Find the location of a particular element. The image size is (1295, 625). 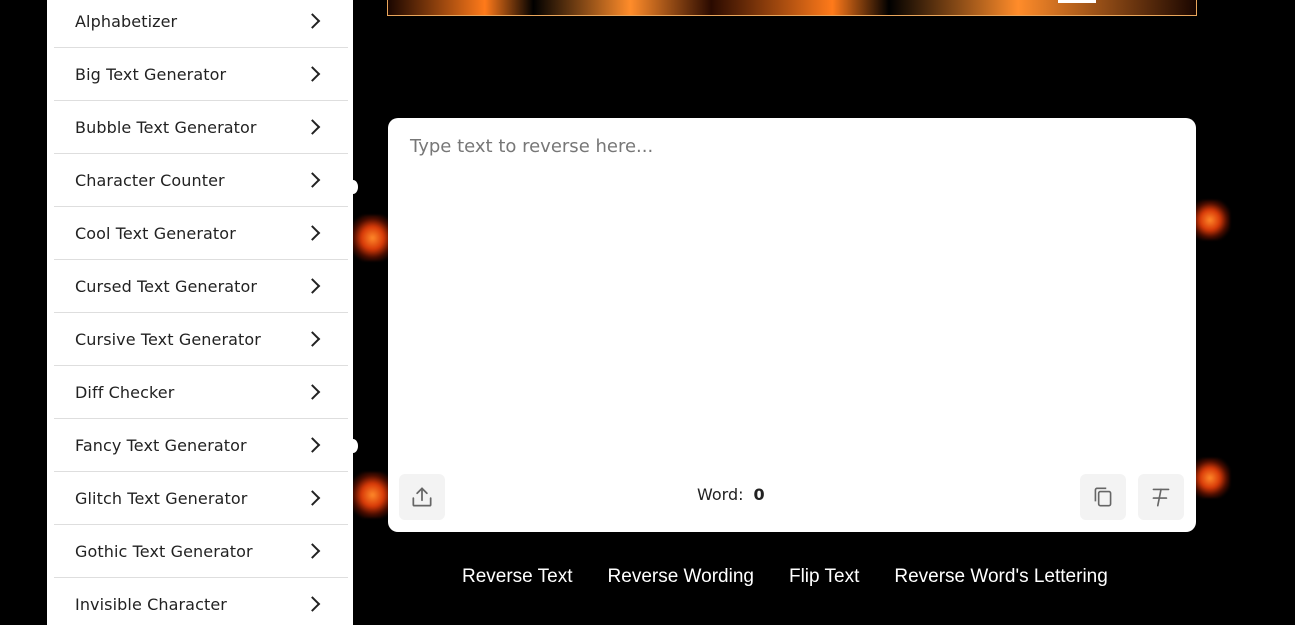

sidebar-item-label: Invisible Character is located at coordinates (151, 604).